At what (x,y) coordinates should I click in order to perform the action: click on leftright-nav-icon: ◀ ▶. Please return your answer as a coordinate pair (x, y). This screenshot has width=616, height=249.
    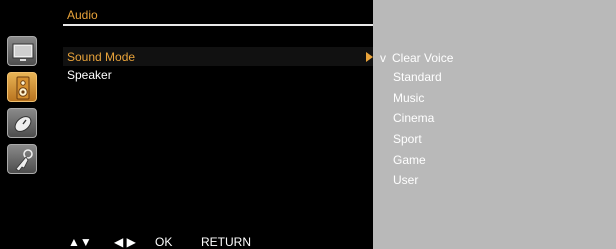
    Looking at the image, I should click on (125, 242).